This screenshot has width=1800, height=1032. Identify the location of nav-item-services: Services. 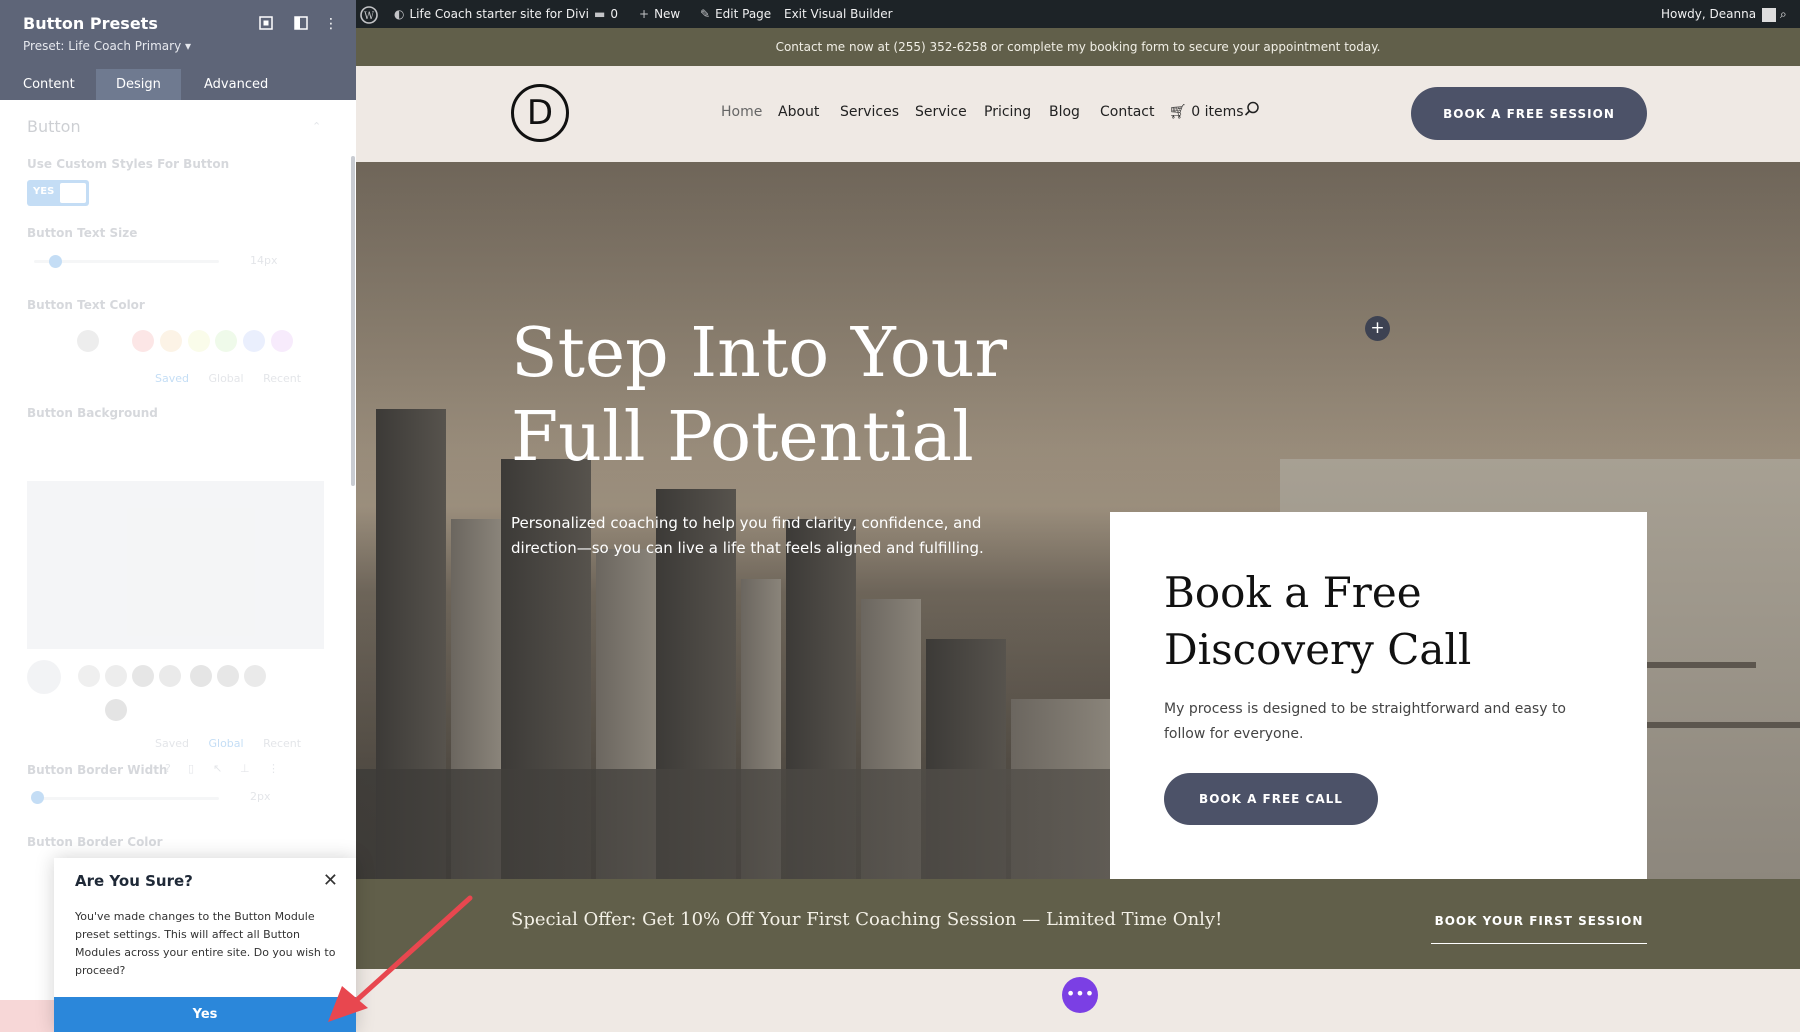
(869, 112).